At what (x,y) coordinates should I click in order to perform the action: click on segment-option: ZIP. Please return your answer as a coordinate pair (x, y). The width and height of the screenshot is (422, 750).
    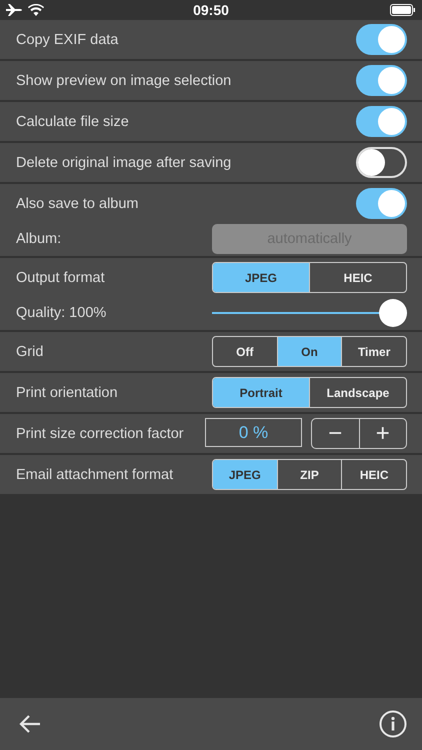
    Looking at the image, I should click on (309, 474).